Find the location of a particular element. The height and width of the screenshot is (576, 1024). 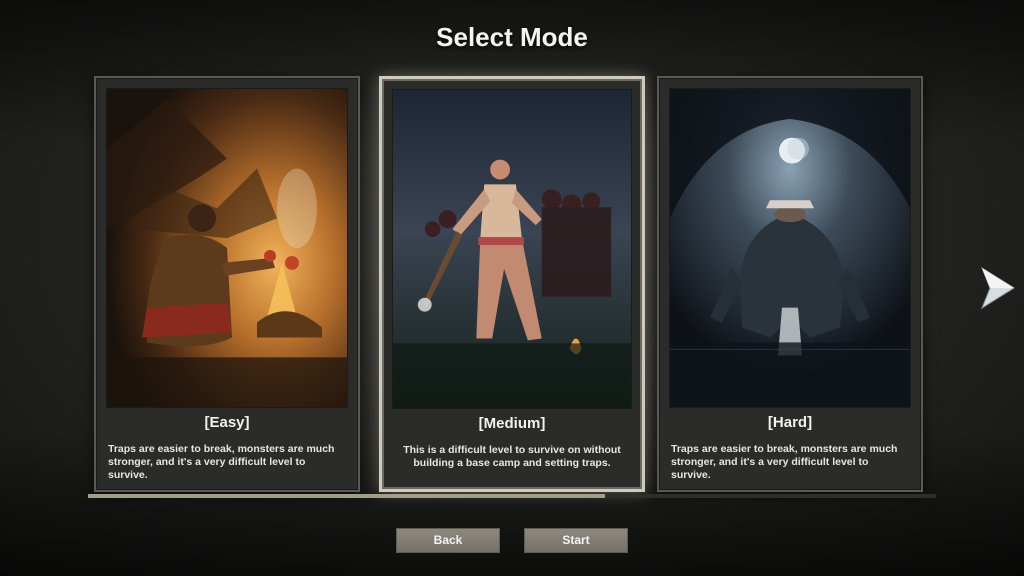

carousel-progress-fill is located at coordinates (347, 496).